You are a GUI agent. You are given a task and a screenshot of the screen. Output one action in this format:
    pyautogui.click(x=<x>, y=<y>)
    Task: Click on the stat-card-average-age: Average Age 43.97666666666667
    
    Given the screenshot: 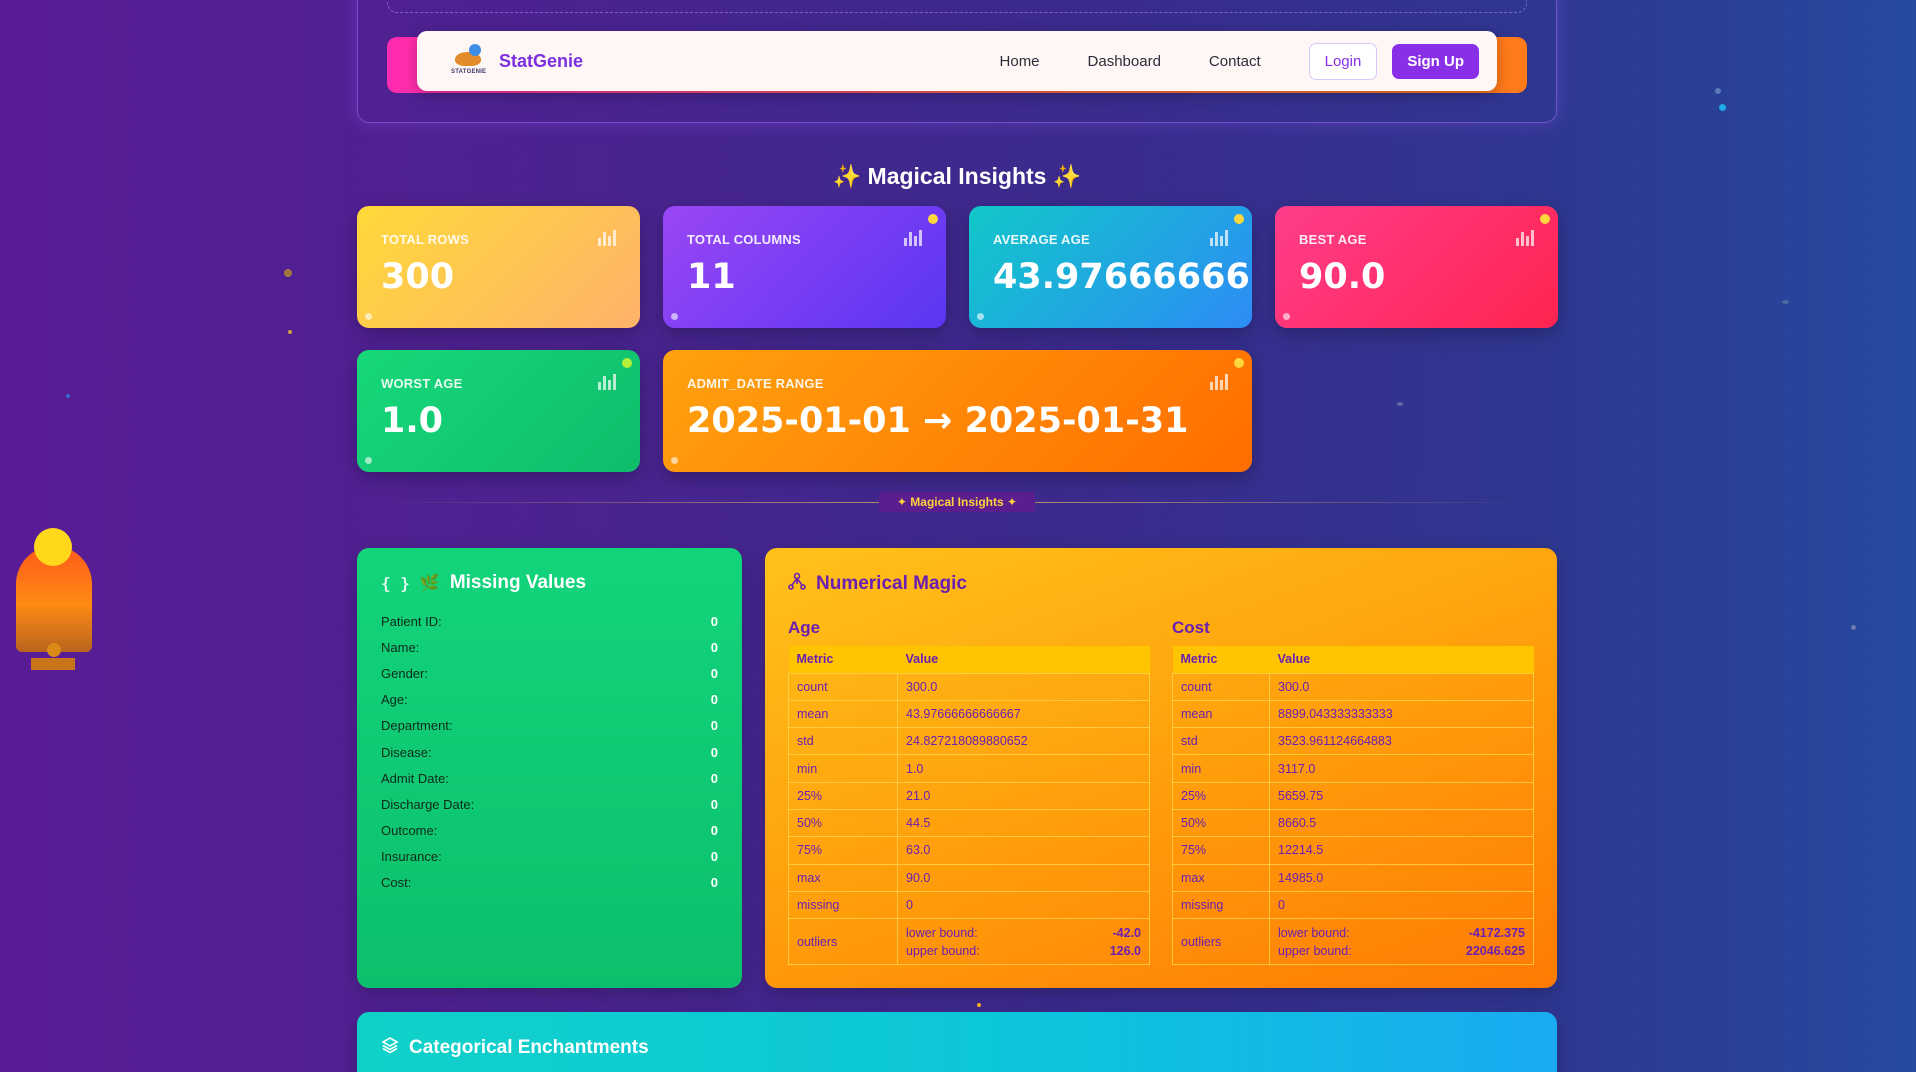 What is the action you would take?
    pyautogui.click(x=1110, y=267)
    